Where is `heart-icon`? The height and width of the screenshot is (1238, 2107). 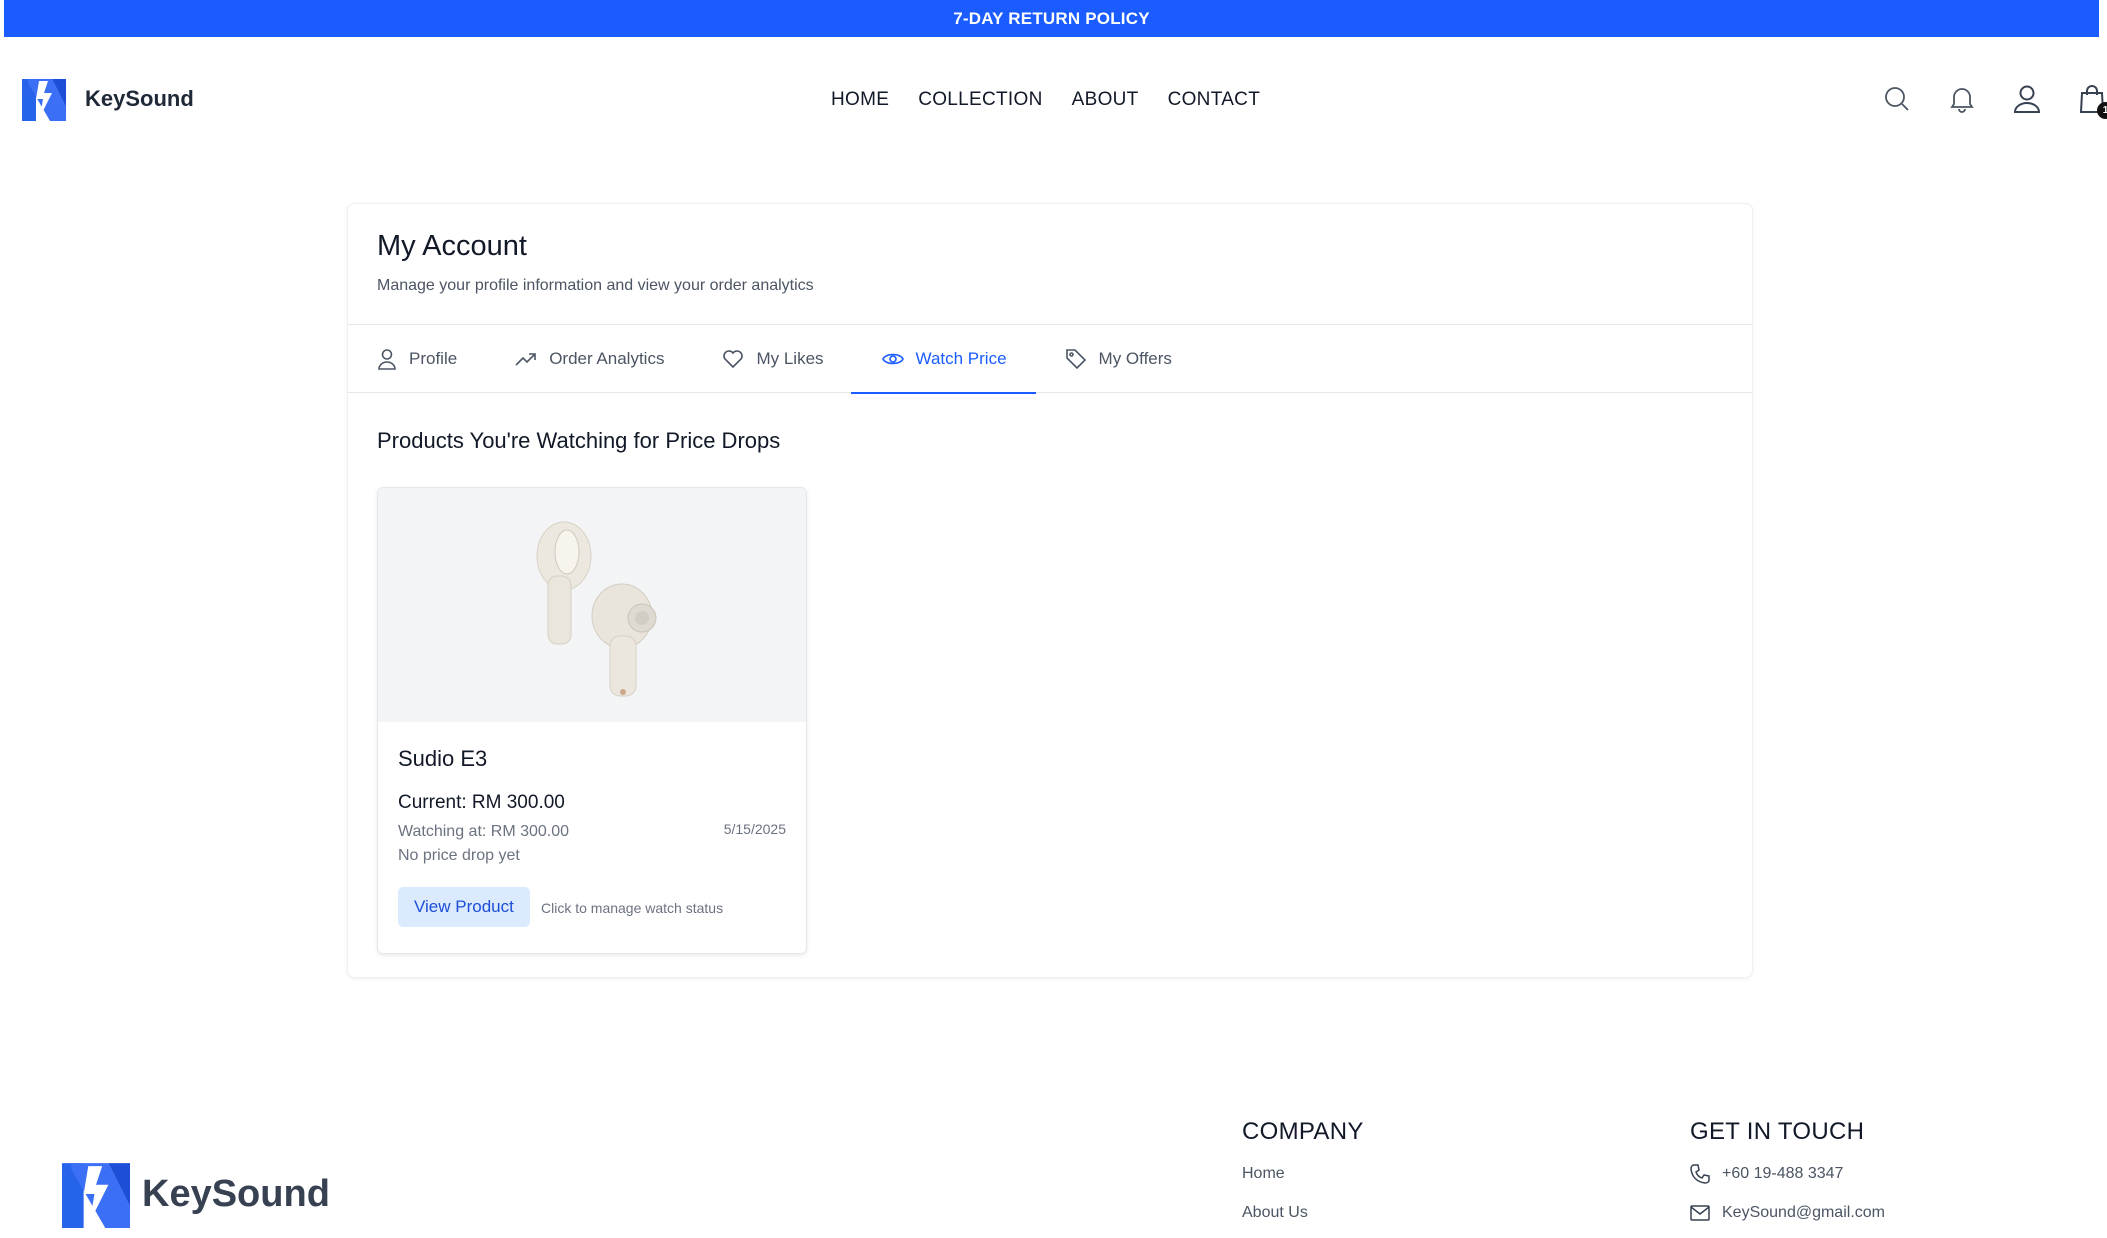
heart-icon is located at coordinates (733, 359).